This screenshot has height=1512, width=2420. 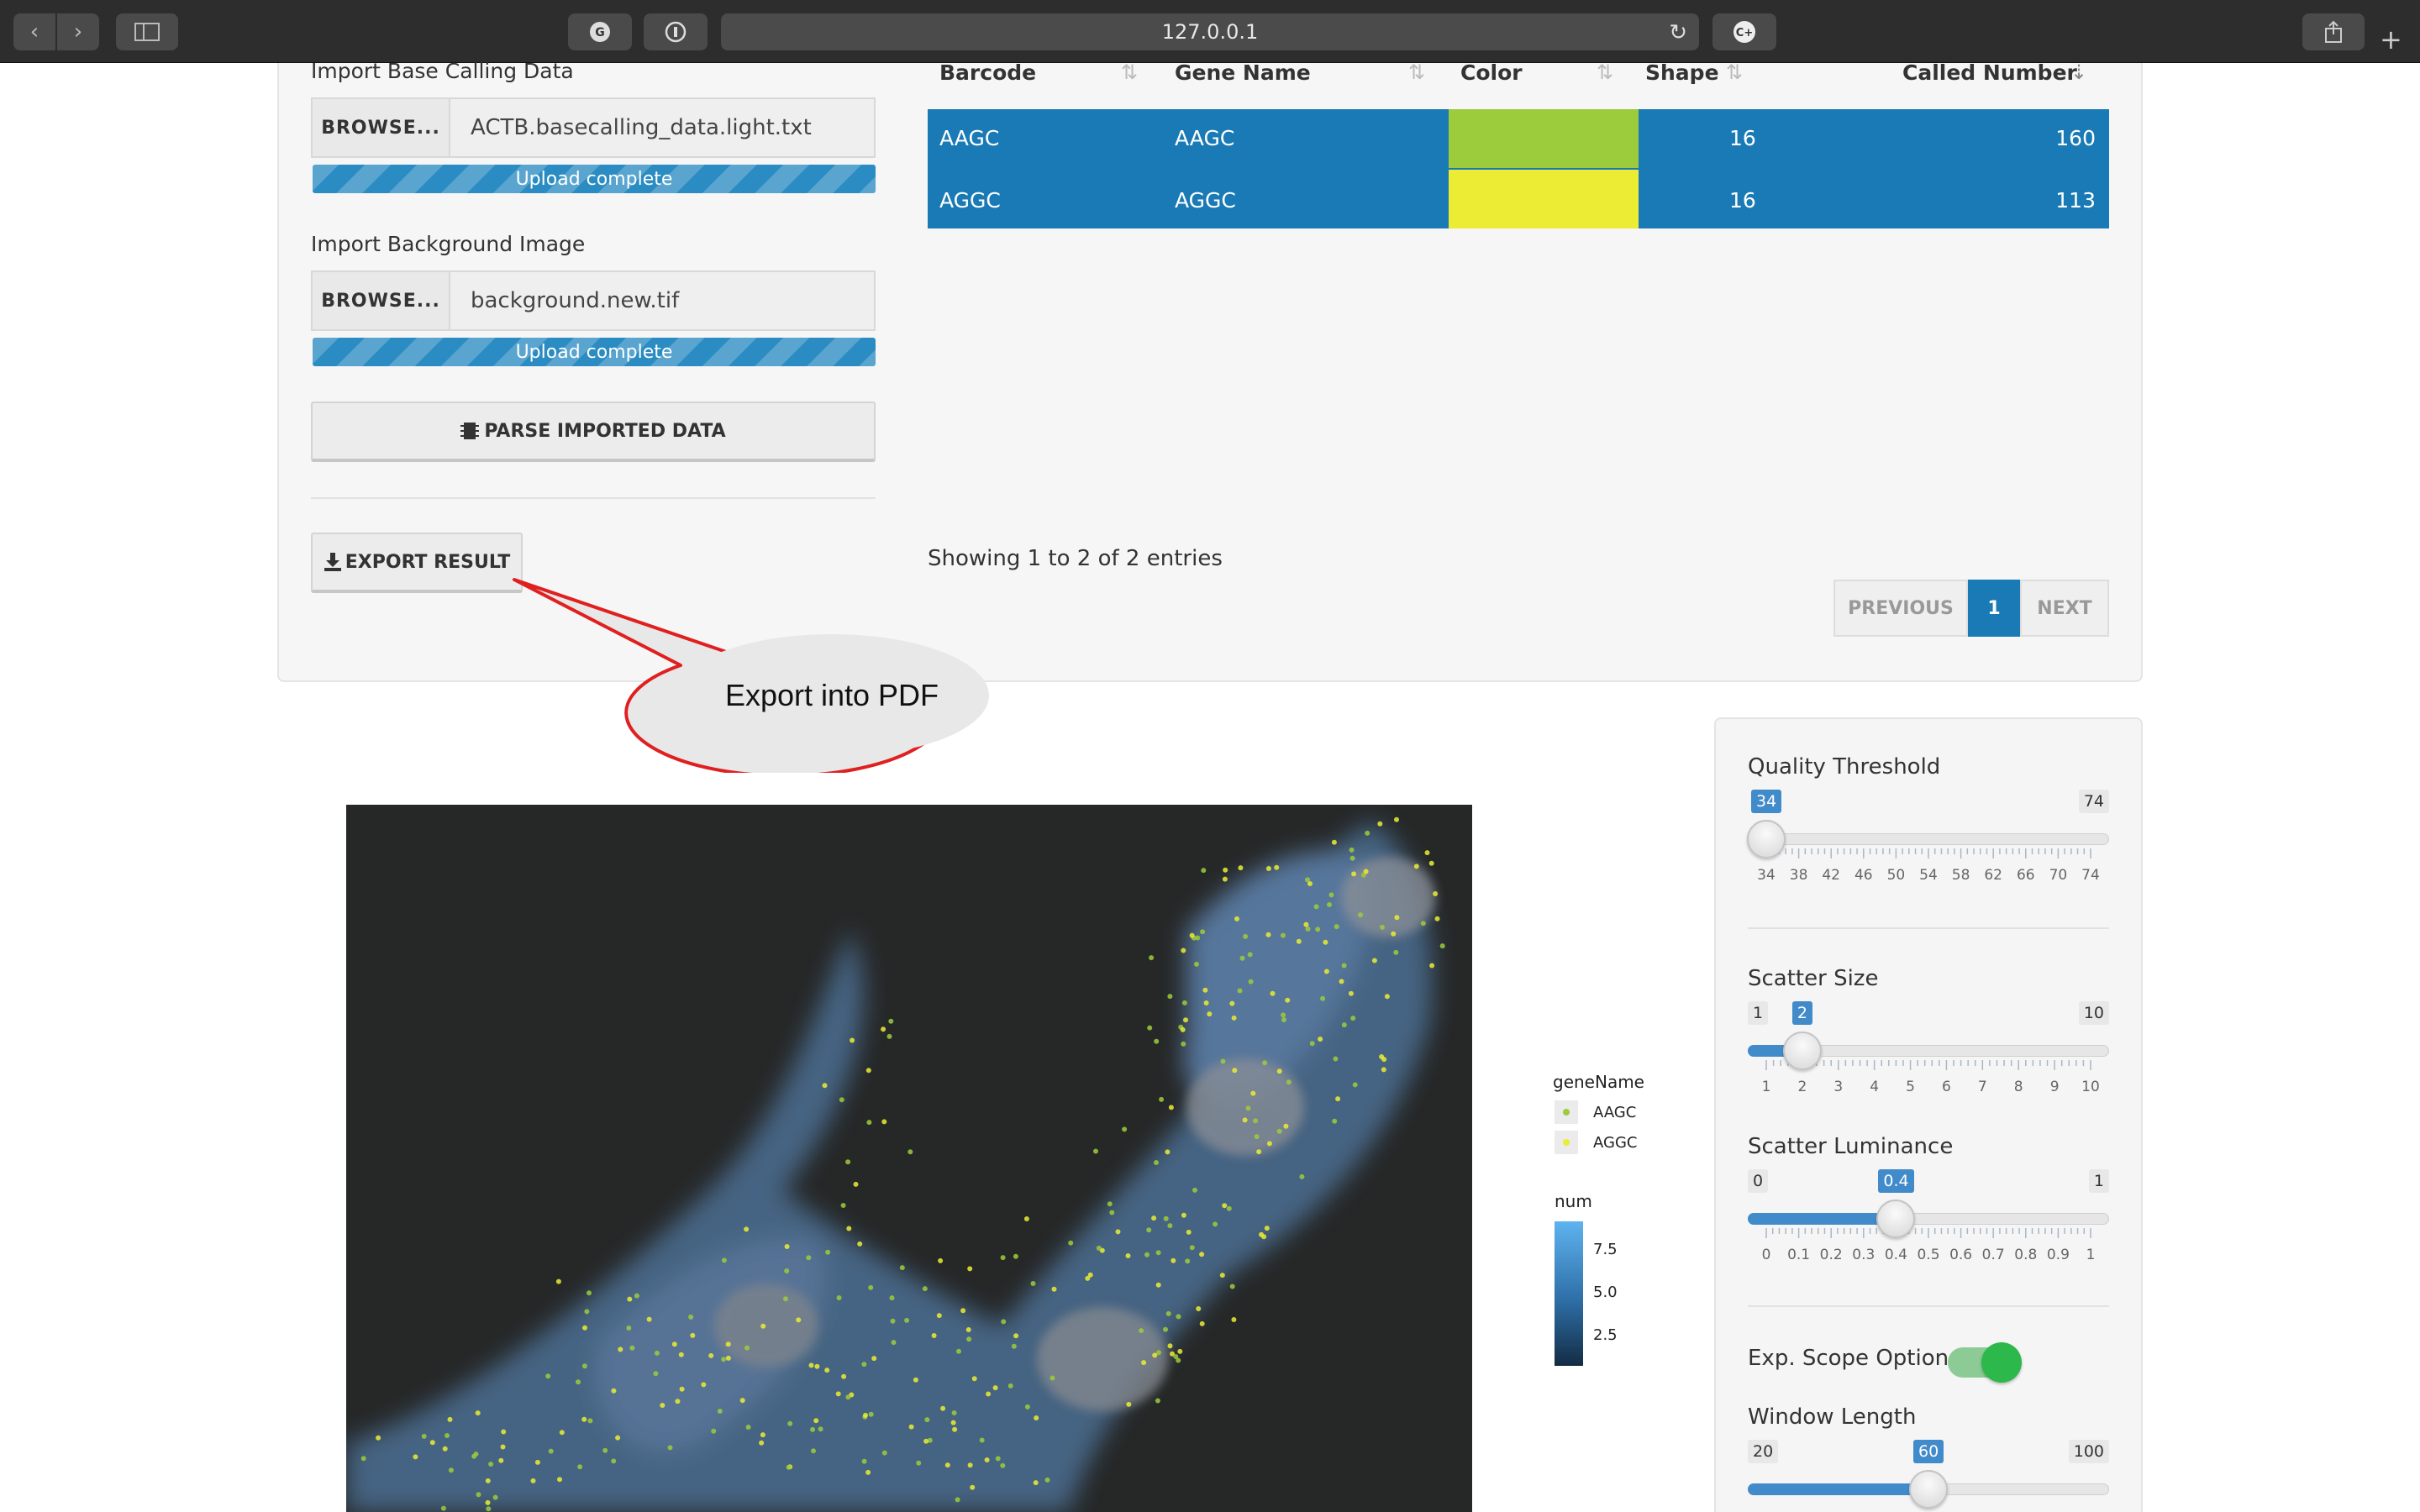 What do you see at coordinates (1961, 1255) in the screenshot?
I see `slider-tick-label: 0.6` at bounding box center [1961, 1255].